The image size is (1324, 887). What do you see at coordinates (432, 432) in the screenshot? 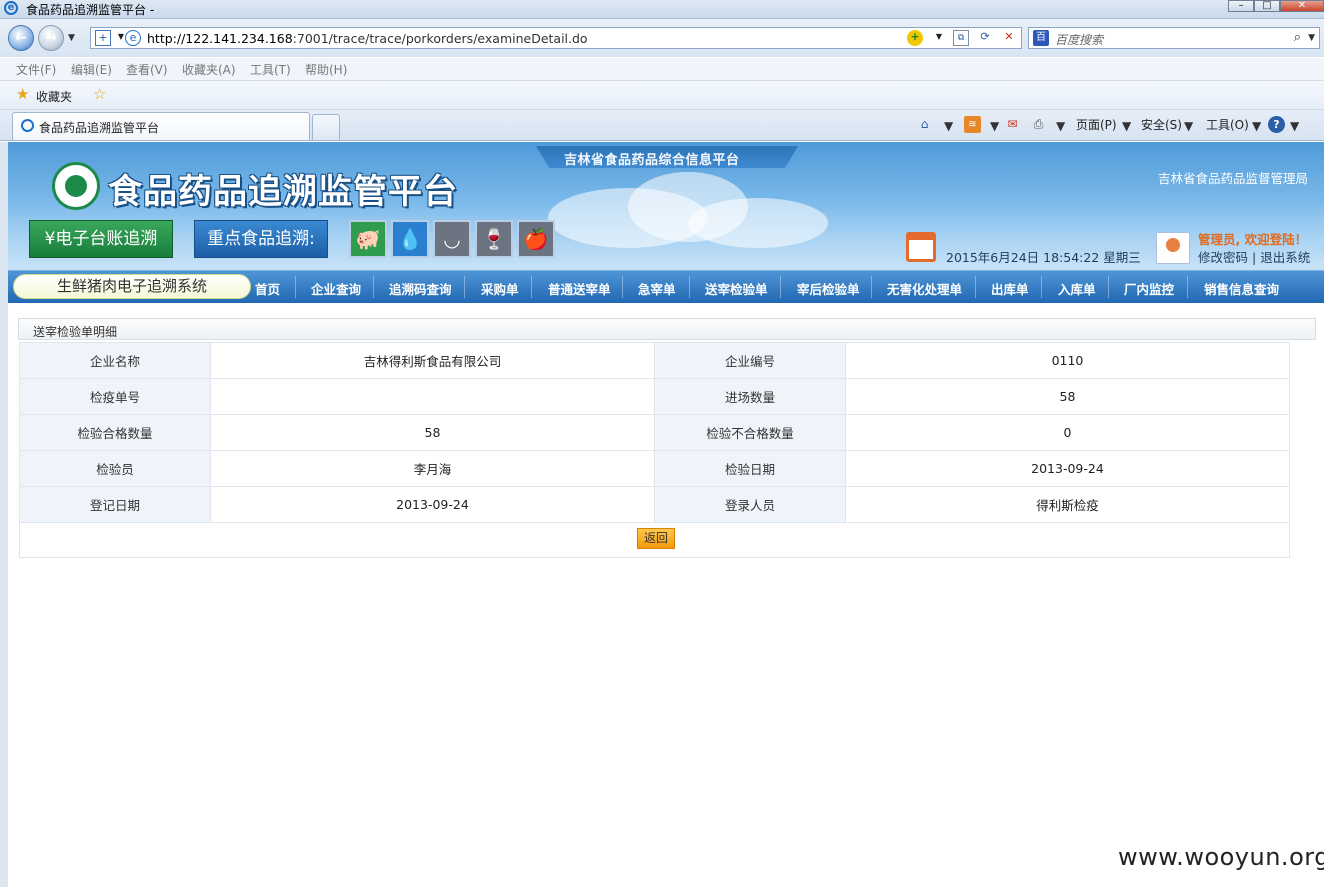
I see `field-value: 58` at bounding box center [432, 432].